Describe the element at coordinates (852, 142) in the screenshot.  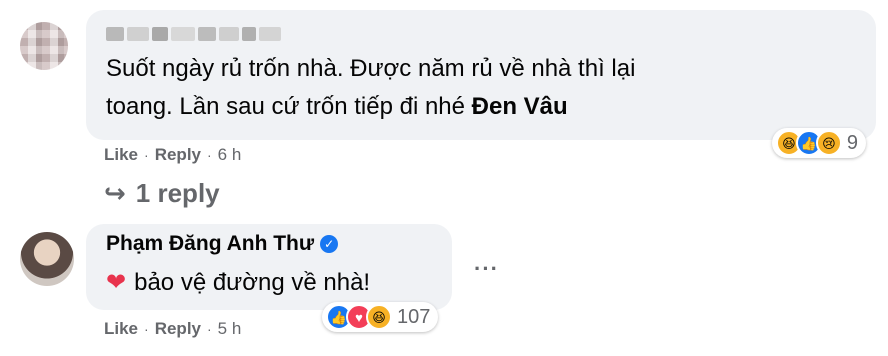
I see `reaction-count: 9` at that location.